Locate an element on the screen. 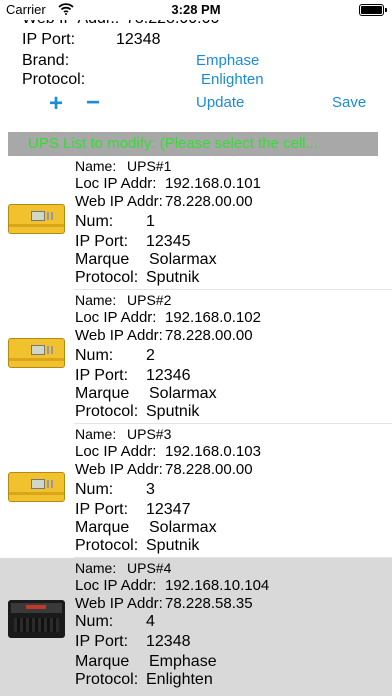  loc-ip-value: 192.168.0.103 is located at coordinates (213, 451).